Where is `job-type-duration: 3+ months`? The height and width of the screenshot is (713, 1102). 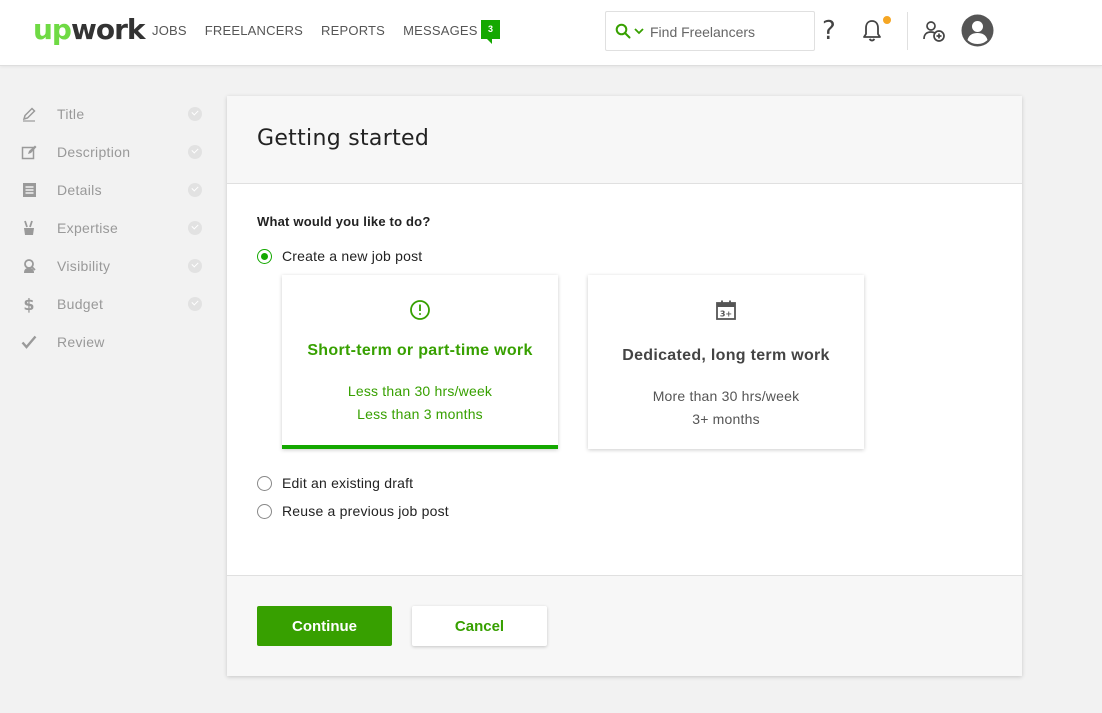
job-type-duration: 3+ months is located at coordinates (726, 419).